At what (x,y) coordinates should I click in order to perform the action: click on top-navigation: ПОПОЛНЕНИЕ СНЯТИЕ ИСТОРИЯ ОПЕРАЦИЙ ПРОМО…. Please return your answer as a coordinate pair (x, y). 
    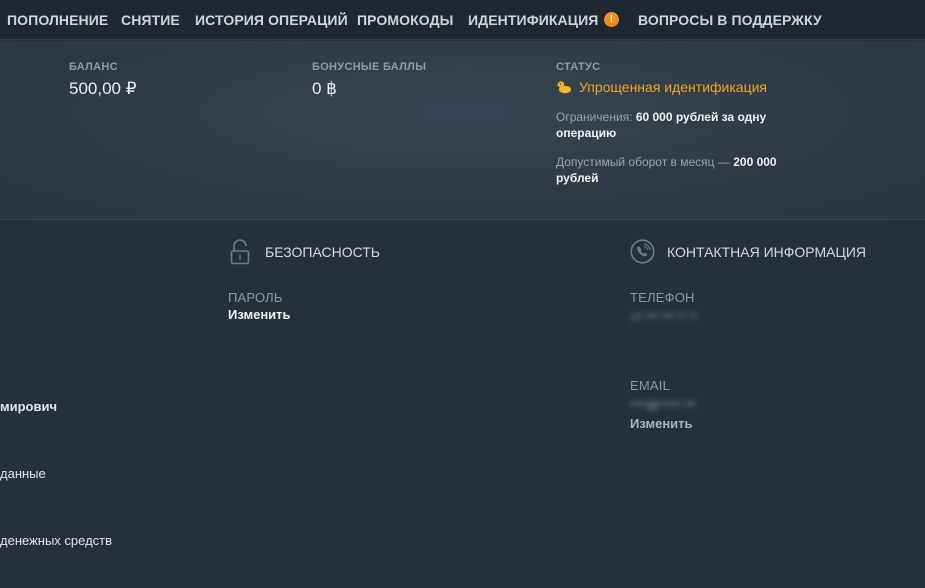
    Looking at the image, I should click on (462, 20).